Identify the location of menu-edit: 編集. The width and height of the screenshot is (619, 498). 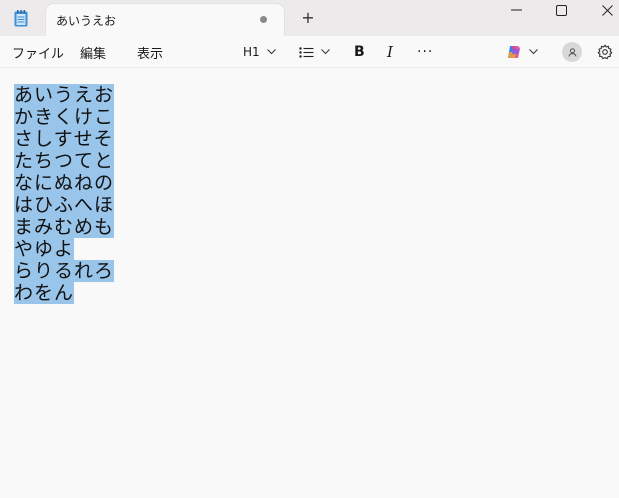
(93, 52).